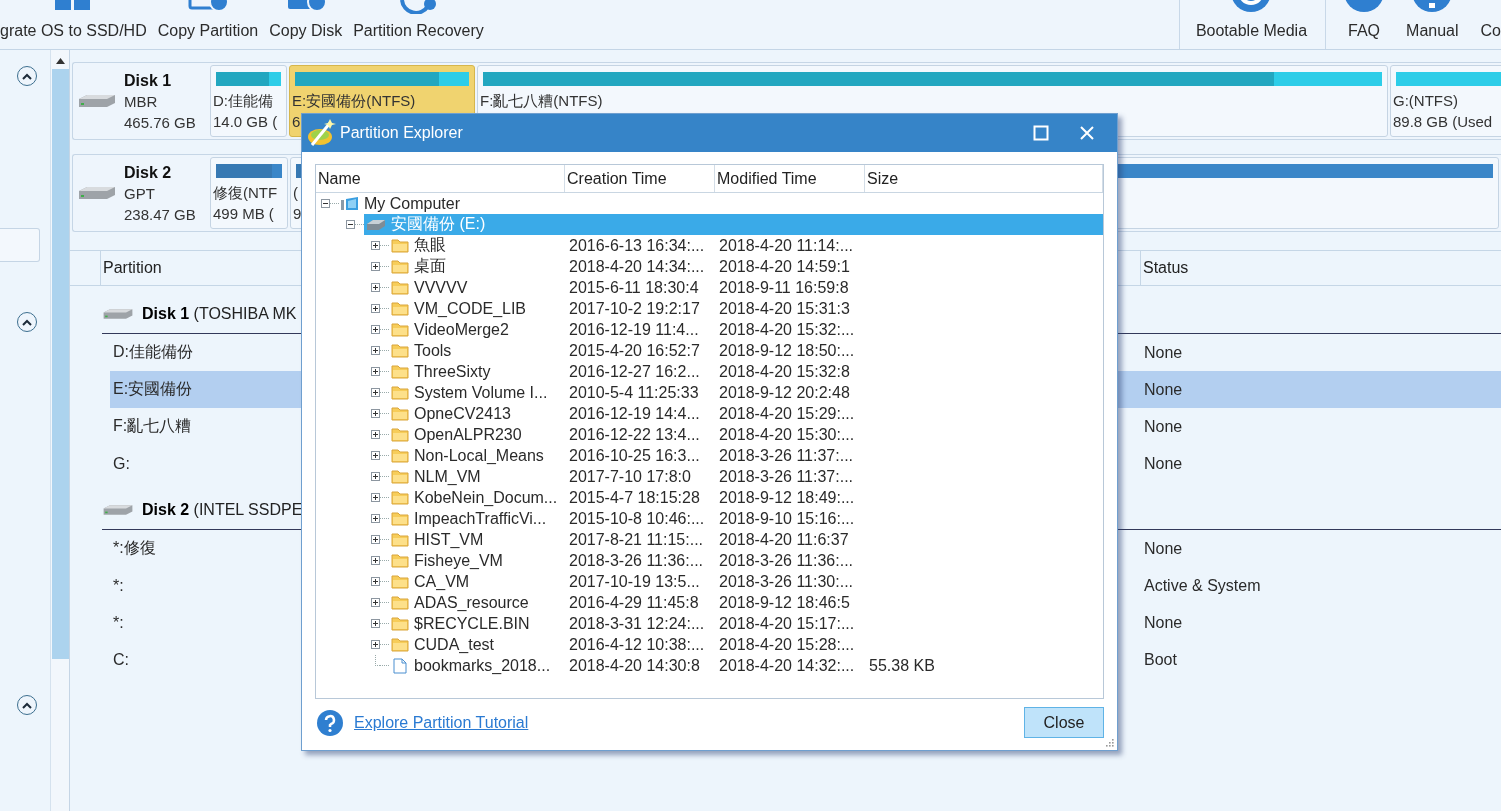  Describe the element at coordinates (148, 80) in the screenshot. I see `disk-name: Disk 1` at that location.